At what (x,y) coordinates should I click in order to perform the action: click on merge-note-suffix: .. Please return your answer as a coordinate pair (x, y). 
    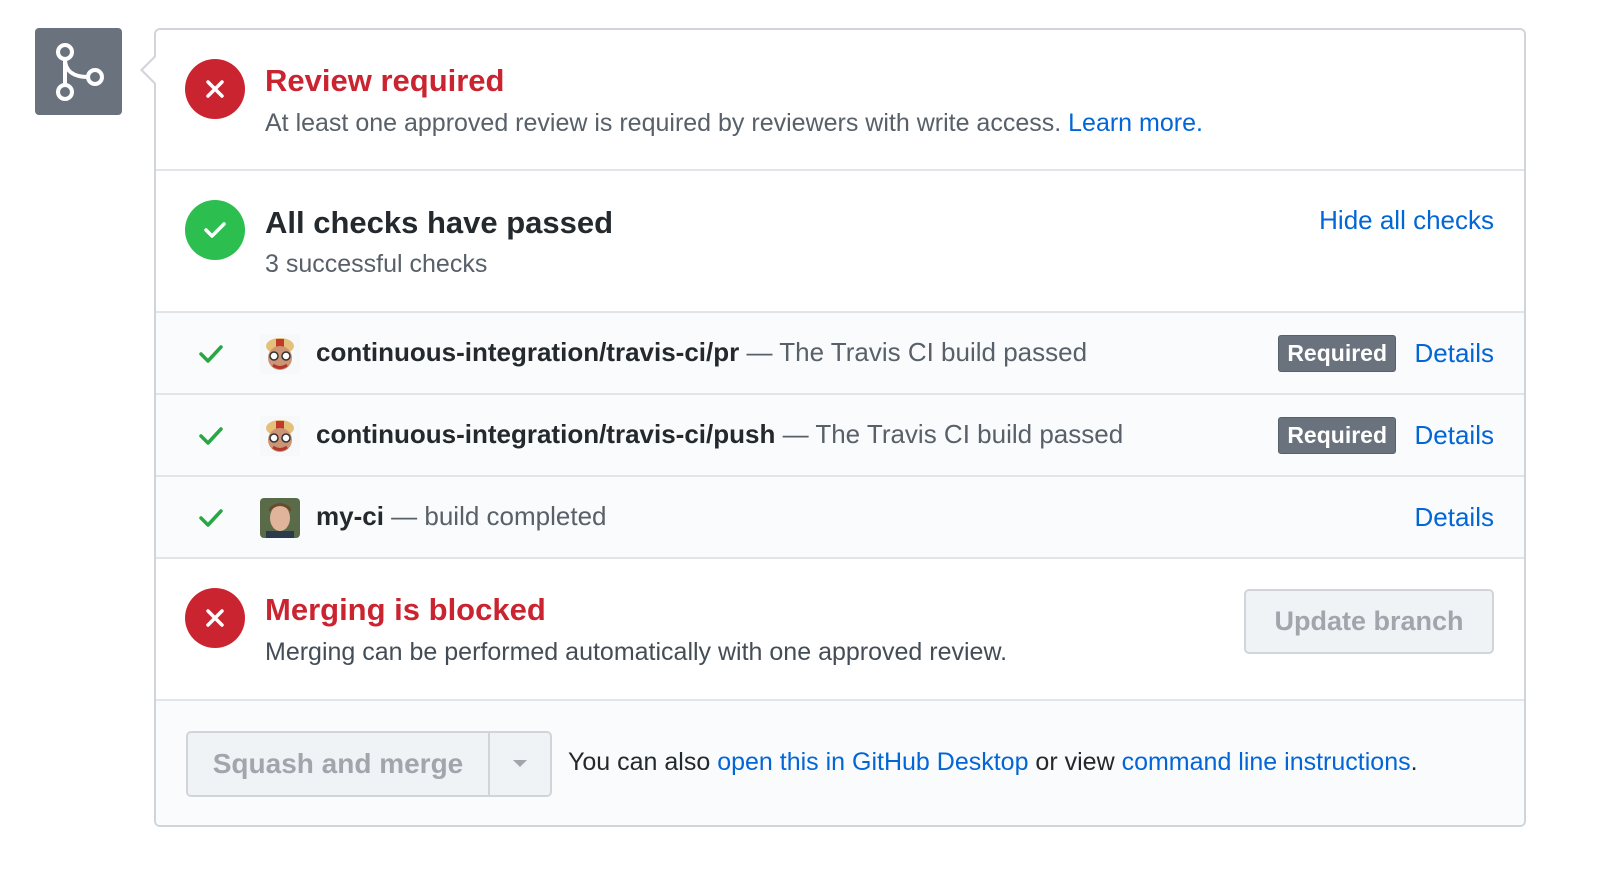
    Looking at the image, I should click on (1414, 762).